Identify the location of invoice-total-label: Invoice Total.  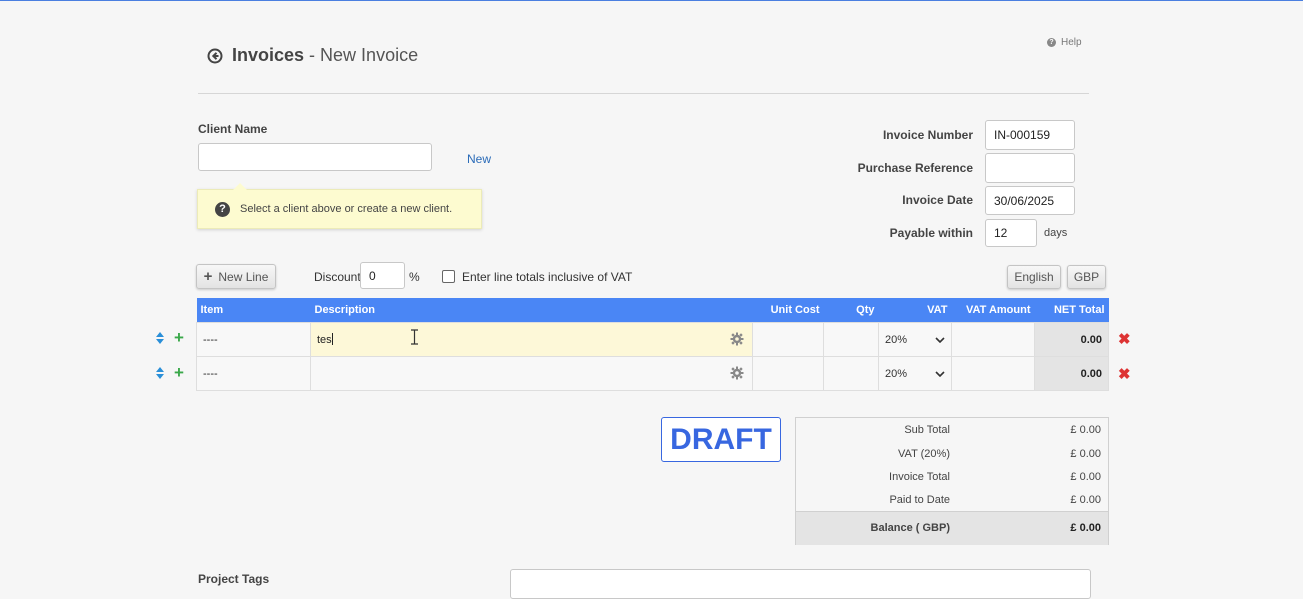
(919, 477).